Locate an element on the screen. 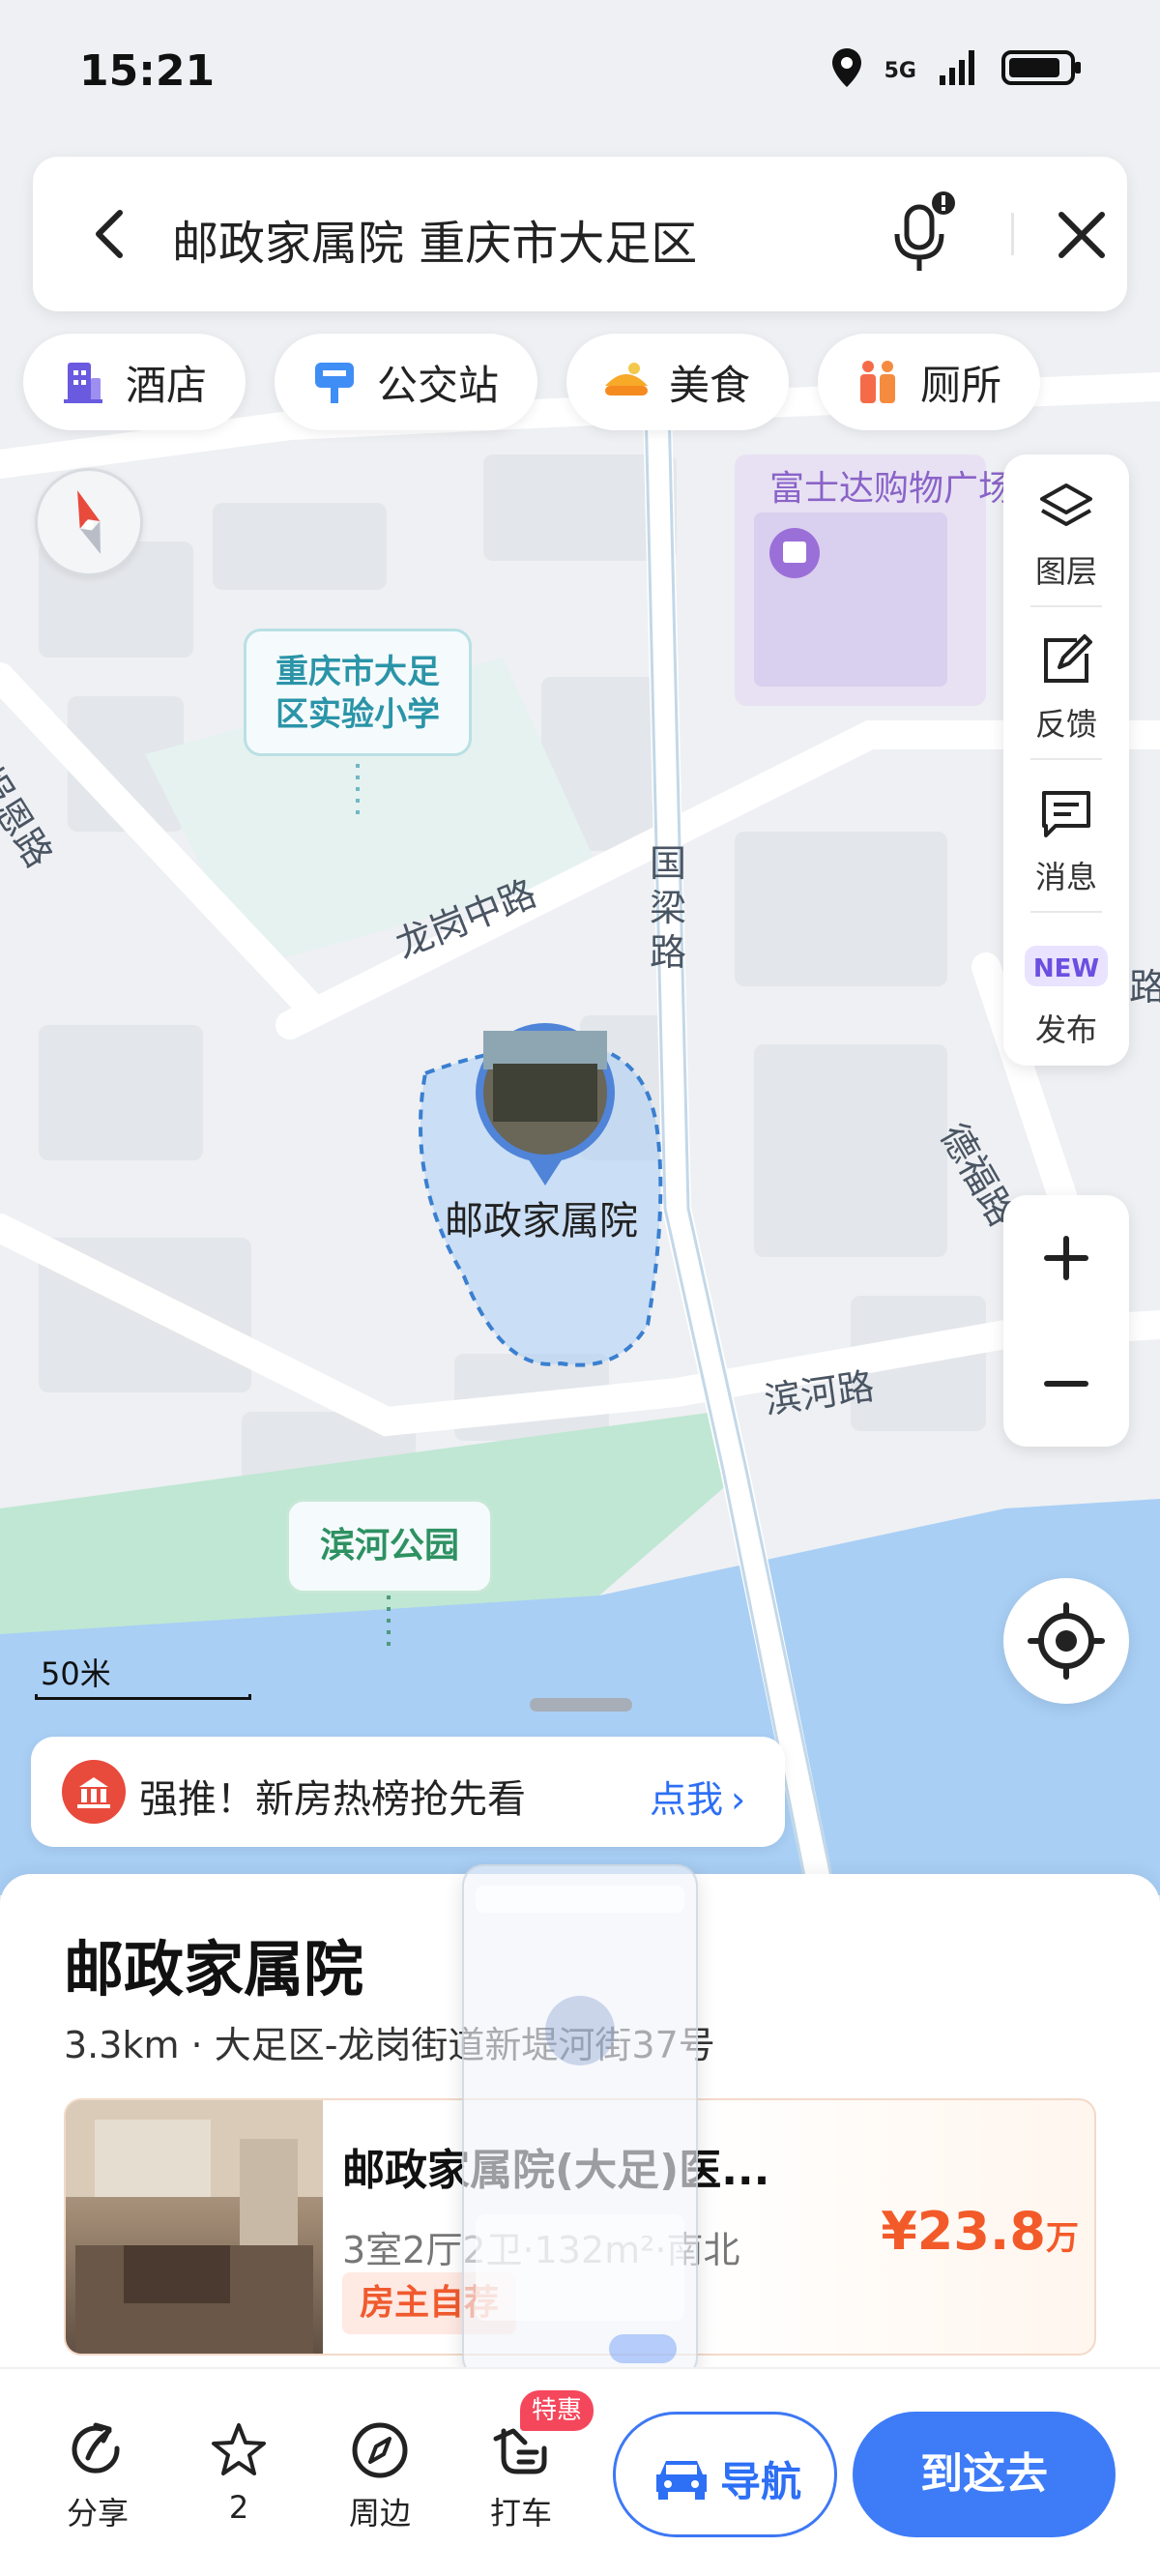  navigate-label: 导航 is located at coordinates (761, 2481).